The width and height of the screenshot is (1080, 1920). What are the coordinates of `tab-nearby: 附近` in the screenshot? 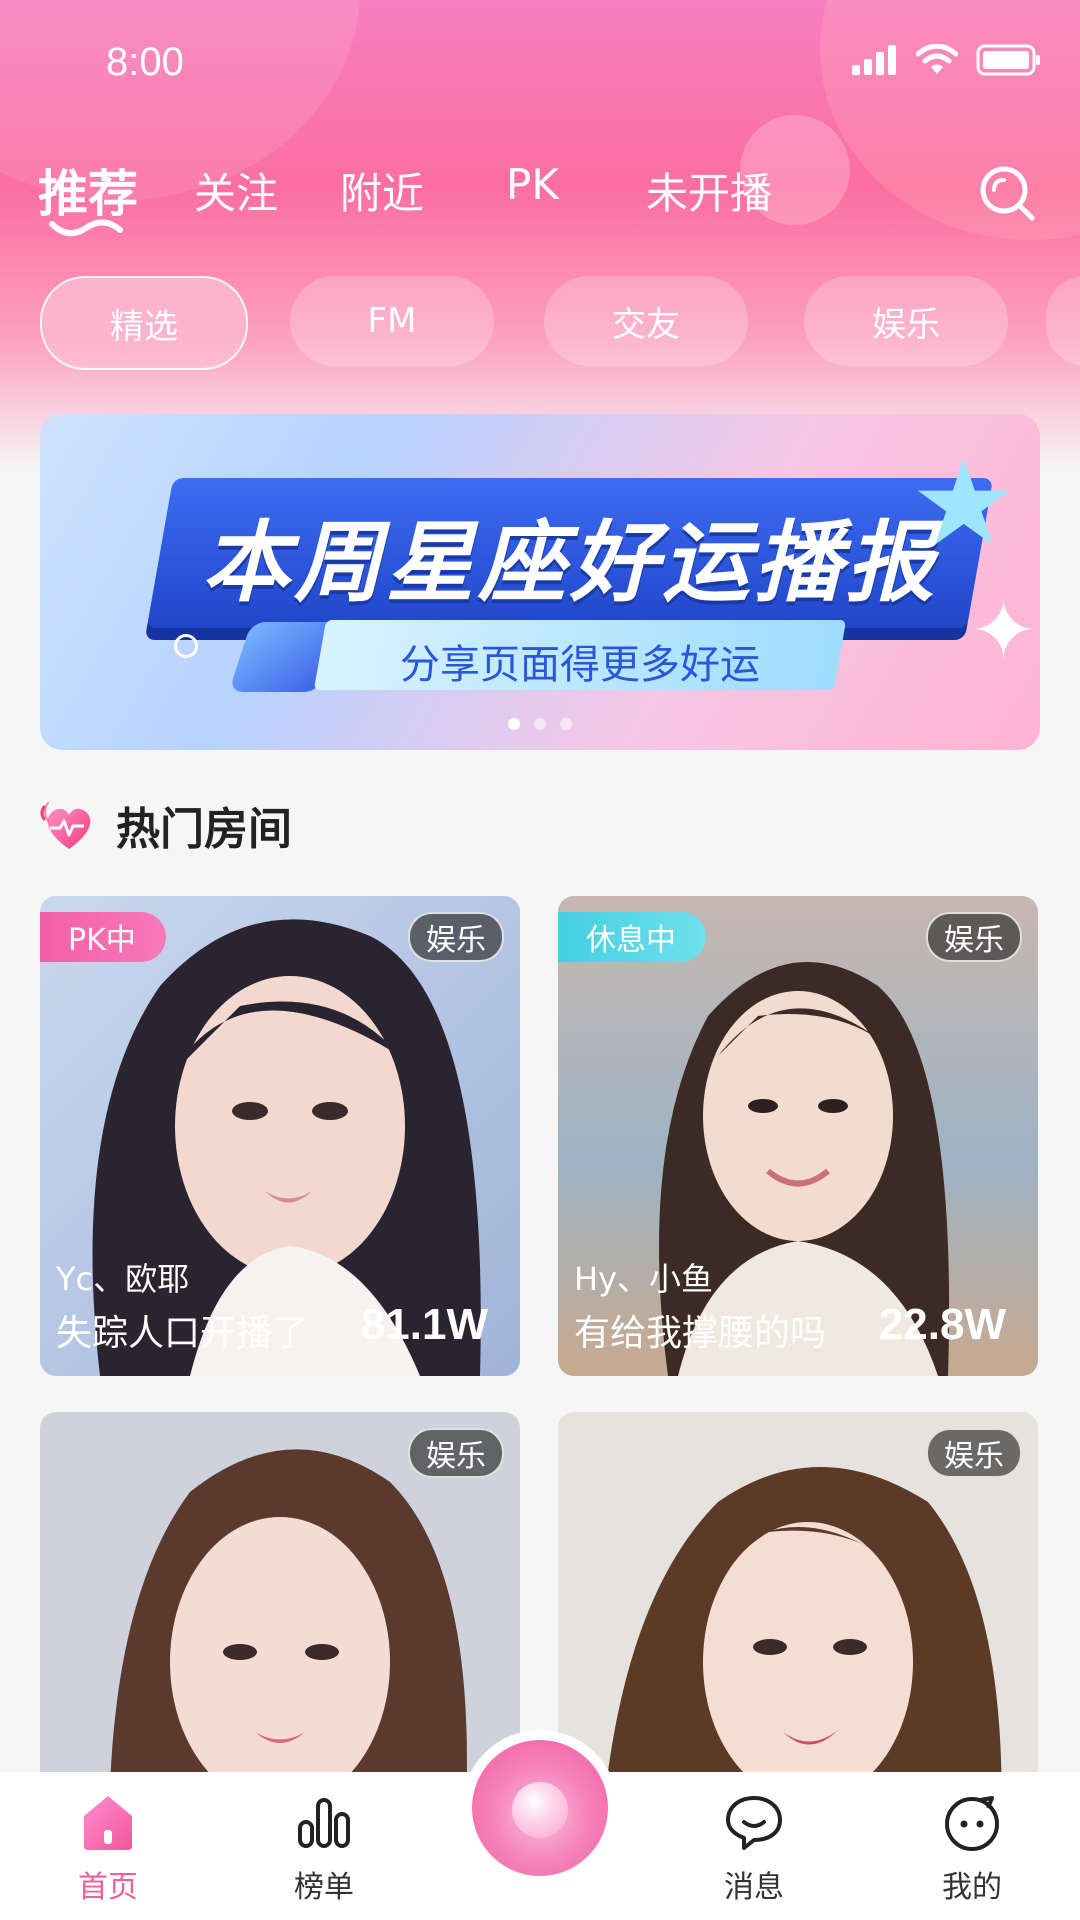 It's located at (382, 190).